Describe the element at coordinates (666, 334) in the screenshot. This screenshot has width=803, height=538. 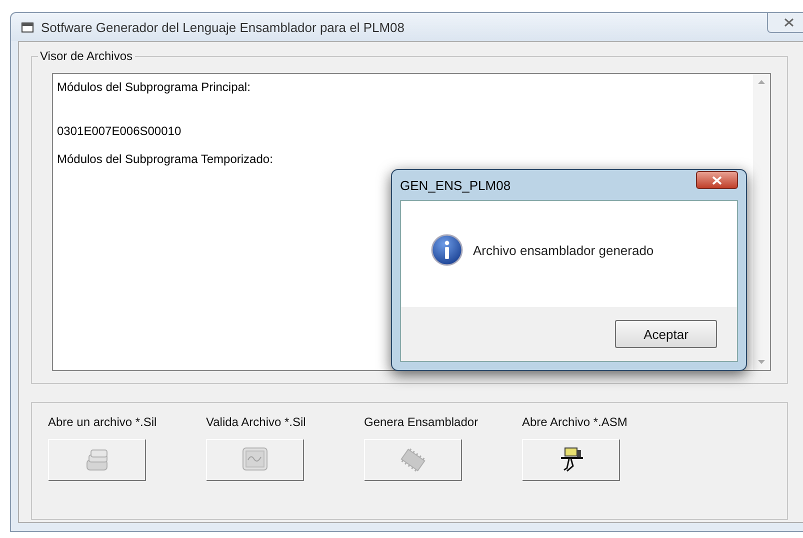
I see `accept-button: Aceptar` at that location.